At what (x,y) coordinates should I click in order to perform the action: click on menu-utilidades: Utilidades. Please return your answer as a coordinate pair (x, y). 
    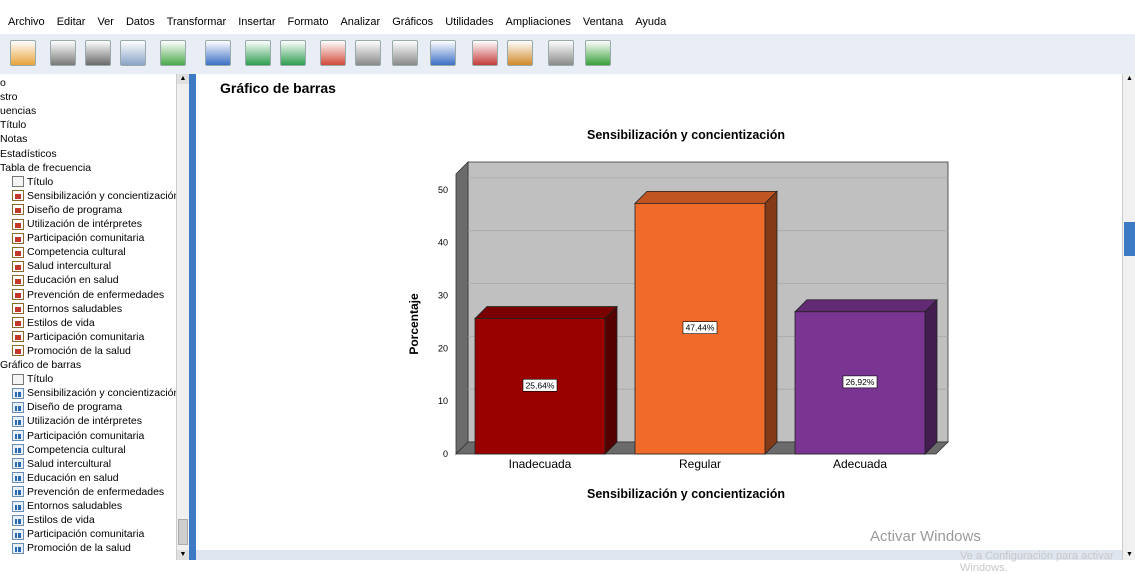
    Looking at the image, I should click on (469, 22).